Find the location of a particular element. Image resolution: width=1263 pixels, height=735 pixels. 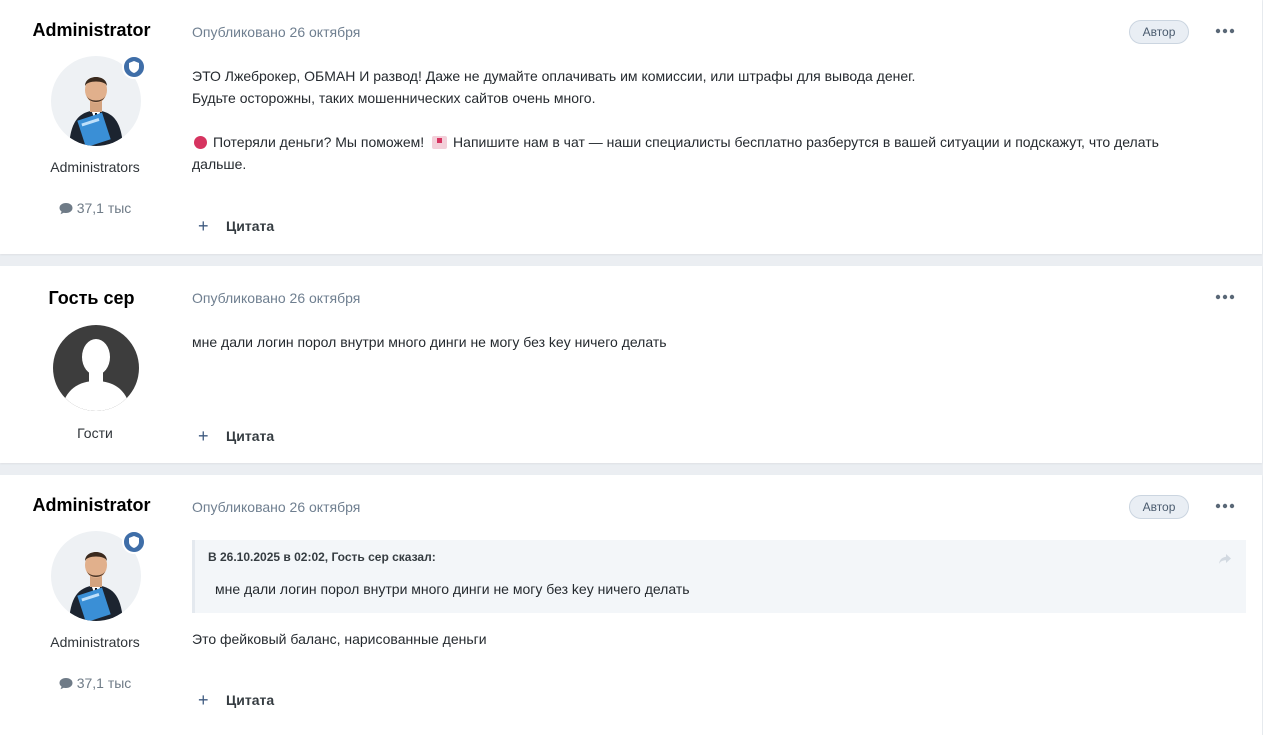

promo-text: Потеряли деньги? Мы поможем! is located at coordinates (319, 142).